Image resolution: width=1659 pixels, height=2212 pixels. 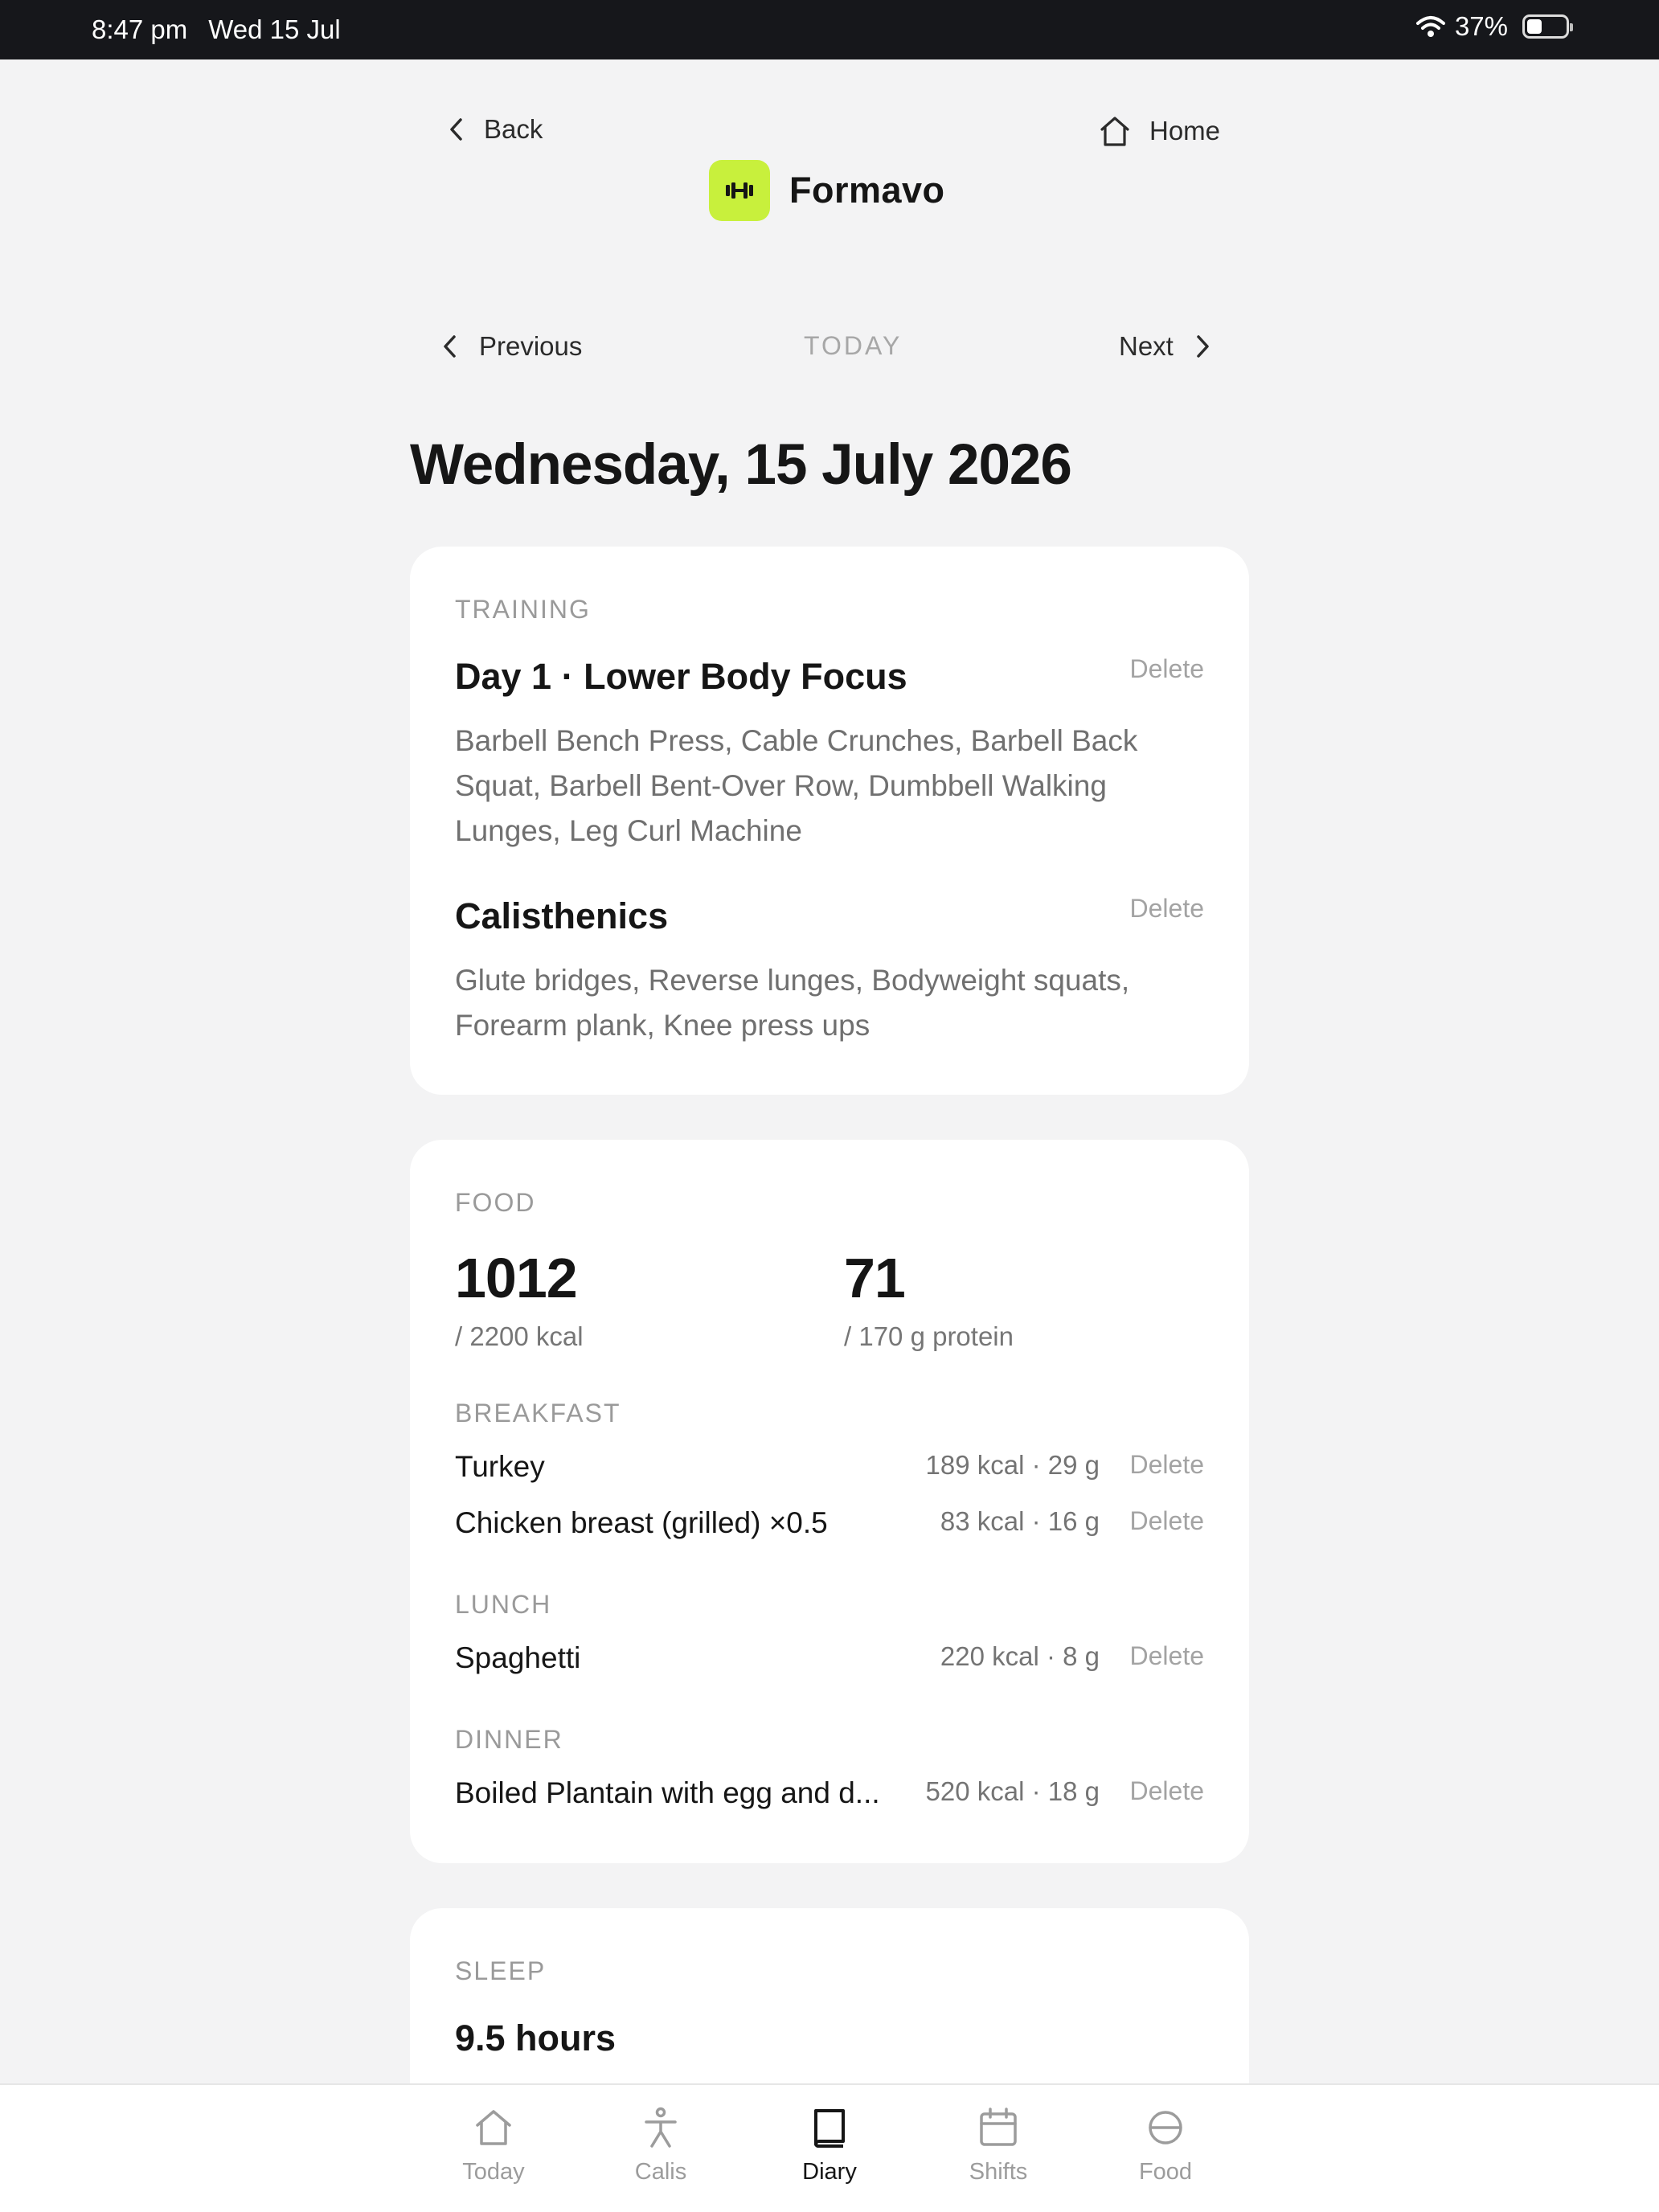 What do you see at coordinates (829, 1662) in the screenshot?
I see `food-item: Spaghetti 220 kcal · 8 g Delete` at bounding box center [829, 1662].